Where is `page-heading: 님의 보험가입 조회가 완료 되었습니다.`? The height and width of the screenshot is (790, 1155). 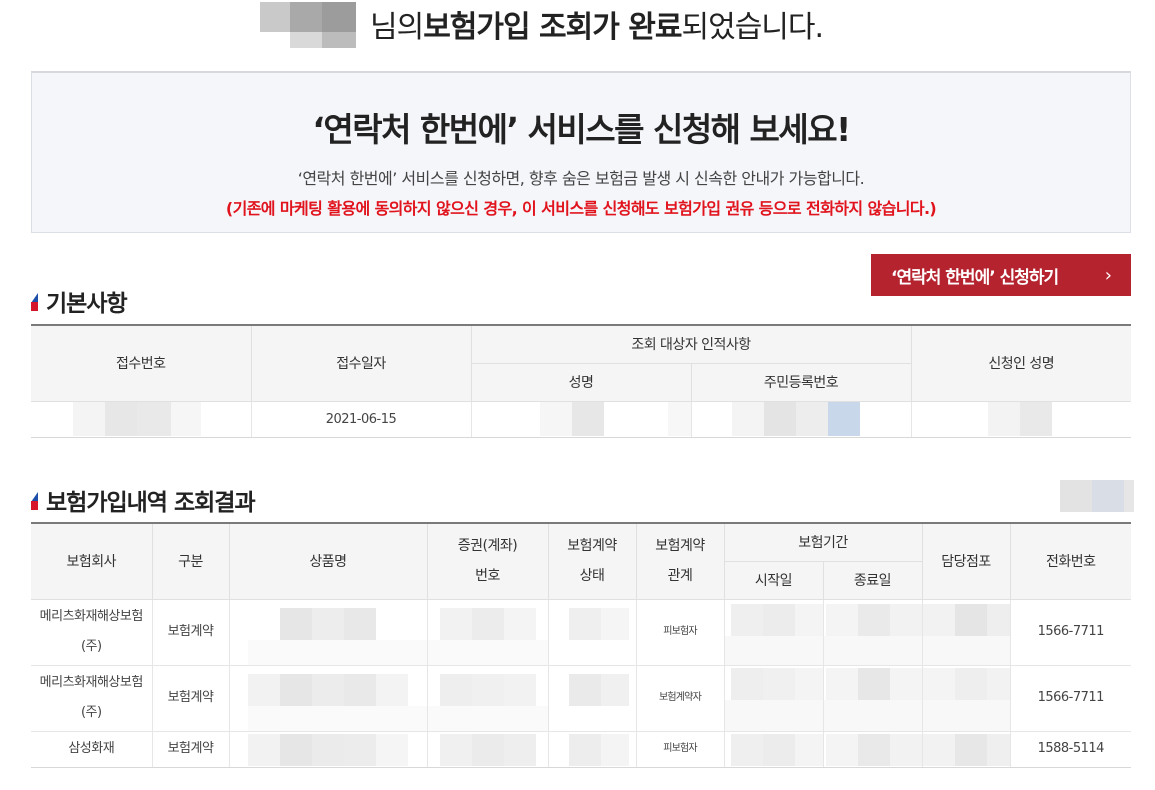 page-heading: 님의 보험가입 조회가 완료 되었습니다. is located at coordinates (610, 25).